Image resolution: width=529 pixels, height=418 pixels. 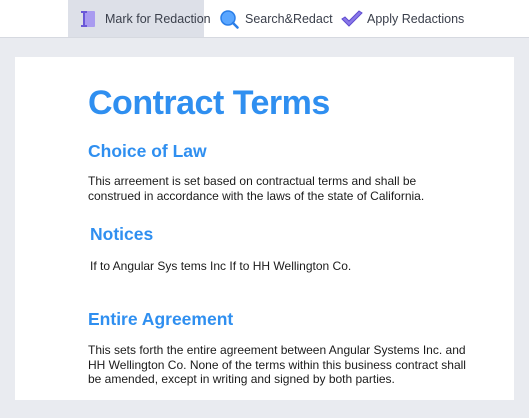 I want to click on mark-for-redaction-label: Mark for Redaction, so click(x=158, y=18).